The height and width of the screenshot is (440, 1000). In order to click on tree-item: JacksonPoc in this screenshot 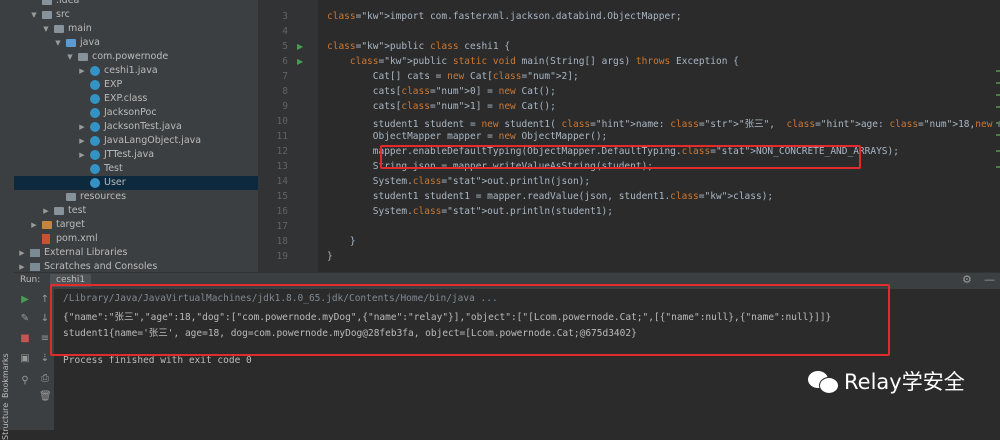, I will do `click(136, 113)`.